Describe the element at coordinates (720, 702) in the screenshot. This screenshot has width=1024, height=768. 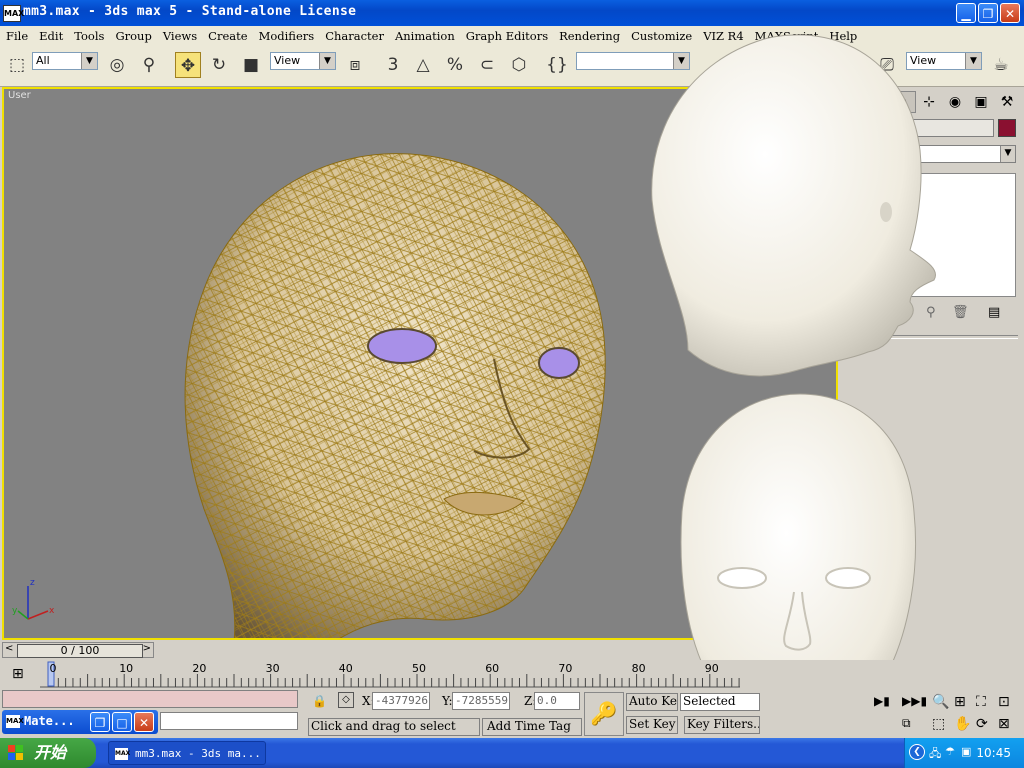
I see `key-selection-dropdown: Selected` at that location.